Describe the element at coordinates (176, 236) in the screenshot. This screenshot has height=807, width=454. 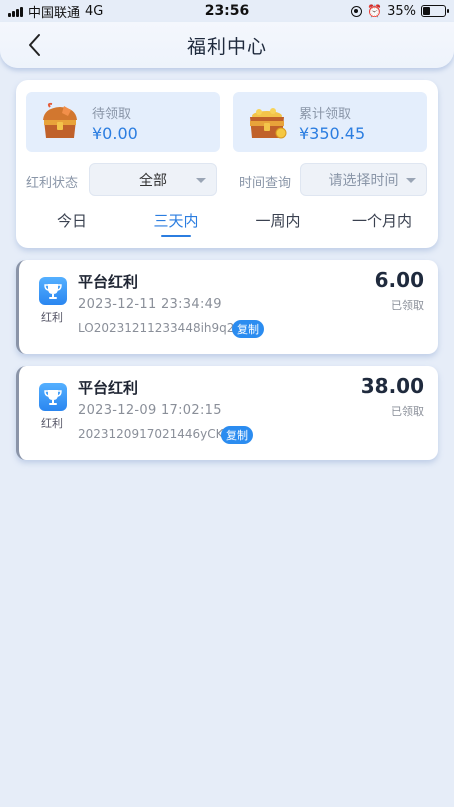
I see `active-tab-indicator` at that location.